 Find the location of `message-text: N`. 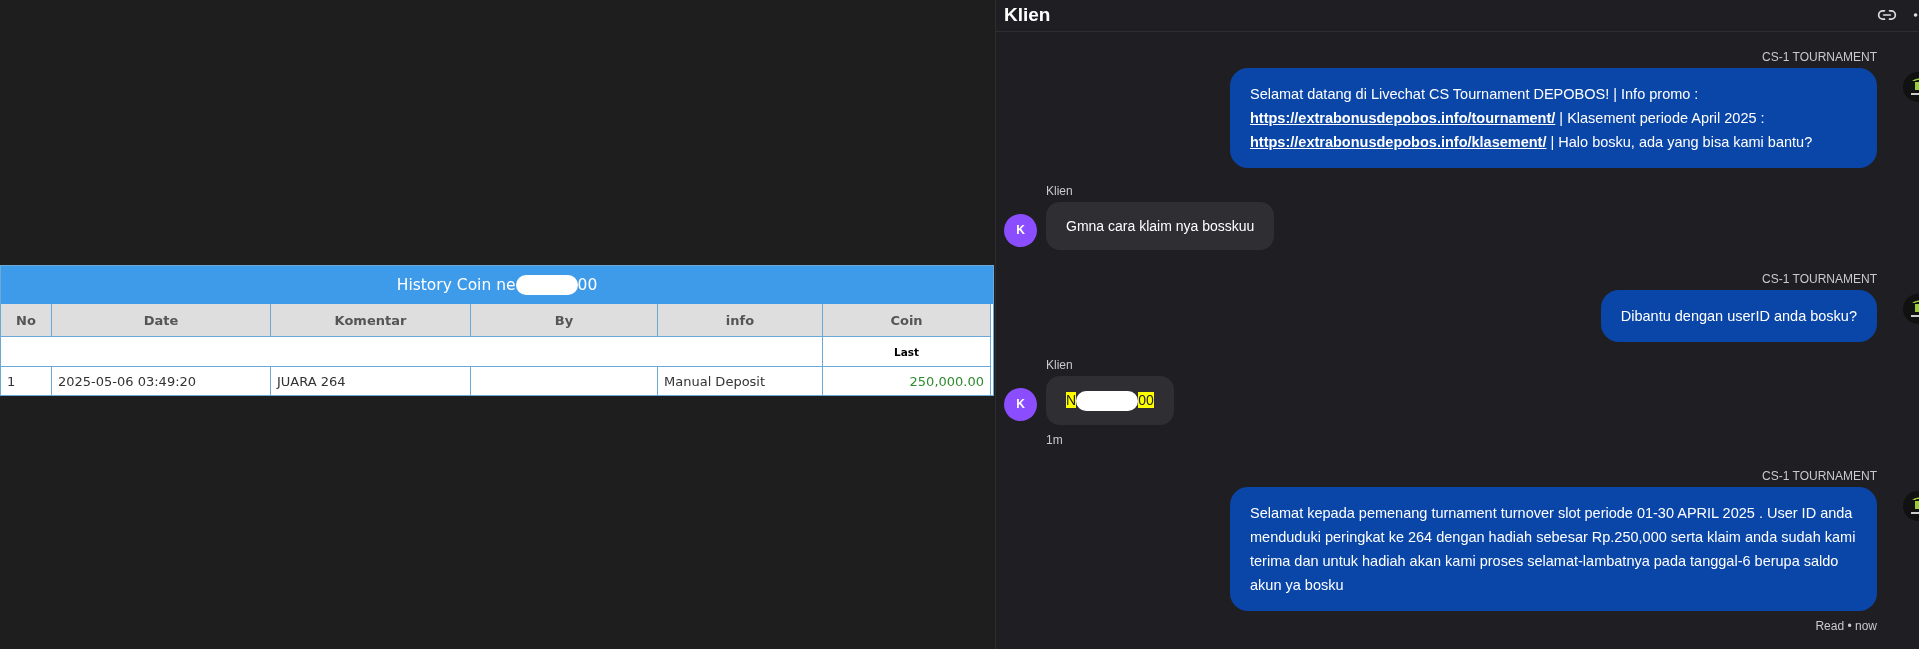

message-text: N is located at coordinates (1071, 399).